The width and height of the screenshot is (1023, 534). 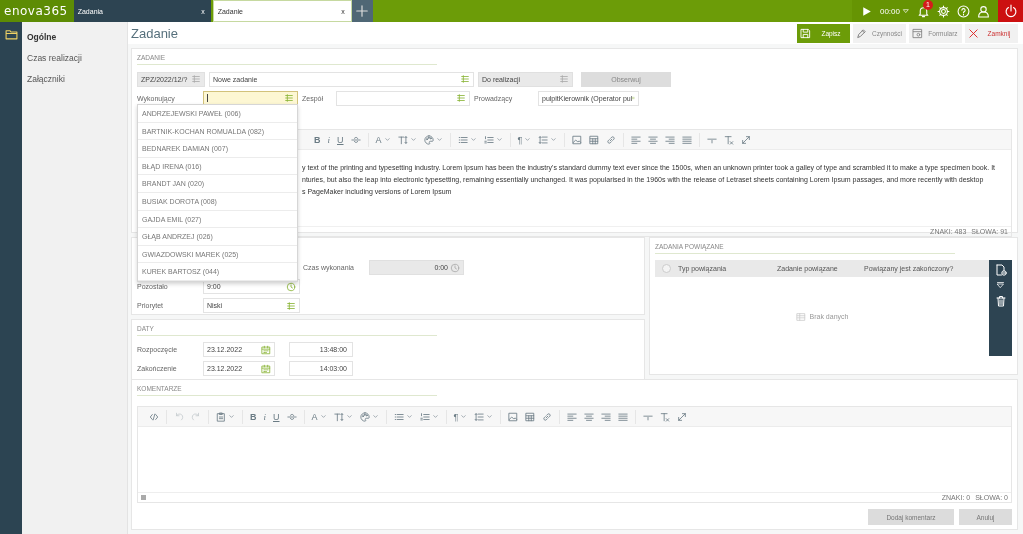 I want to click on folder-icon, so click(x=11, y=34).